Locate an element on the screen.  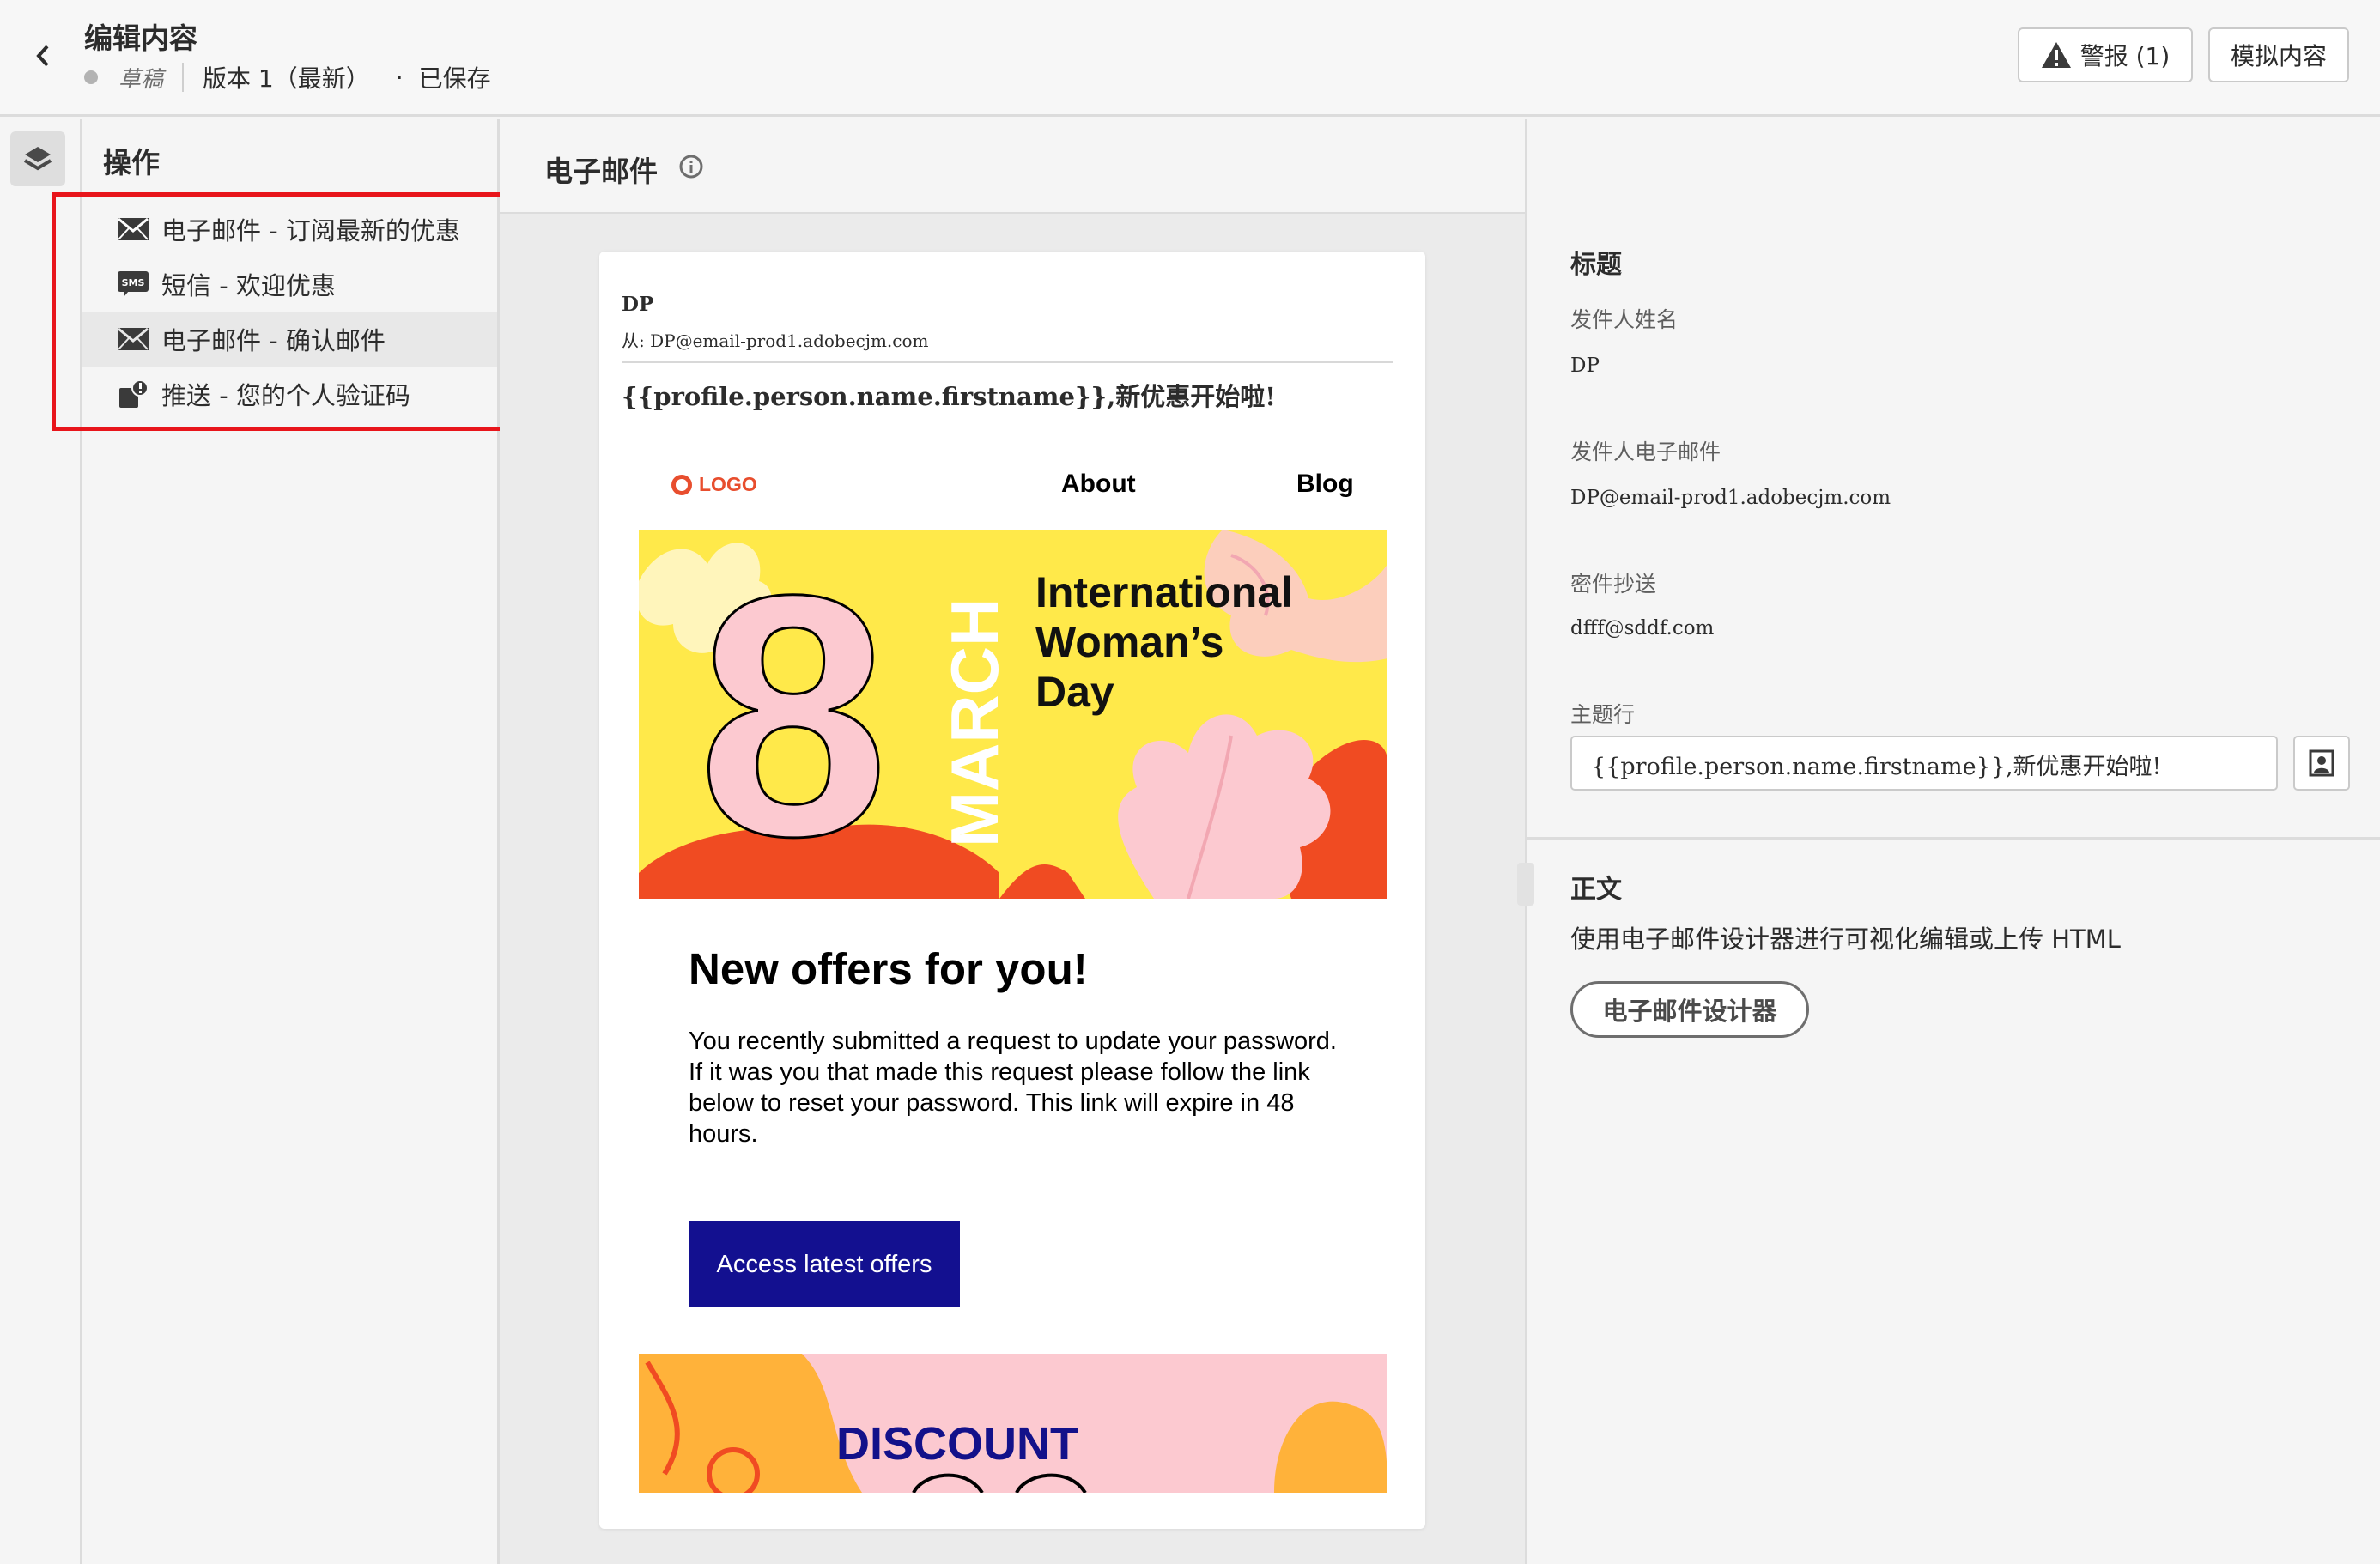
hero-title: International Woman’s Day is located at coordinates (1164, 642).